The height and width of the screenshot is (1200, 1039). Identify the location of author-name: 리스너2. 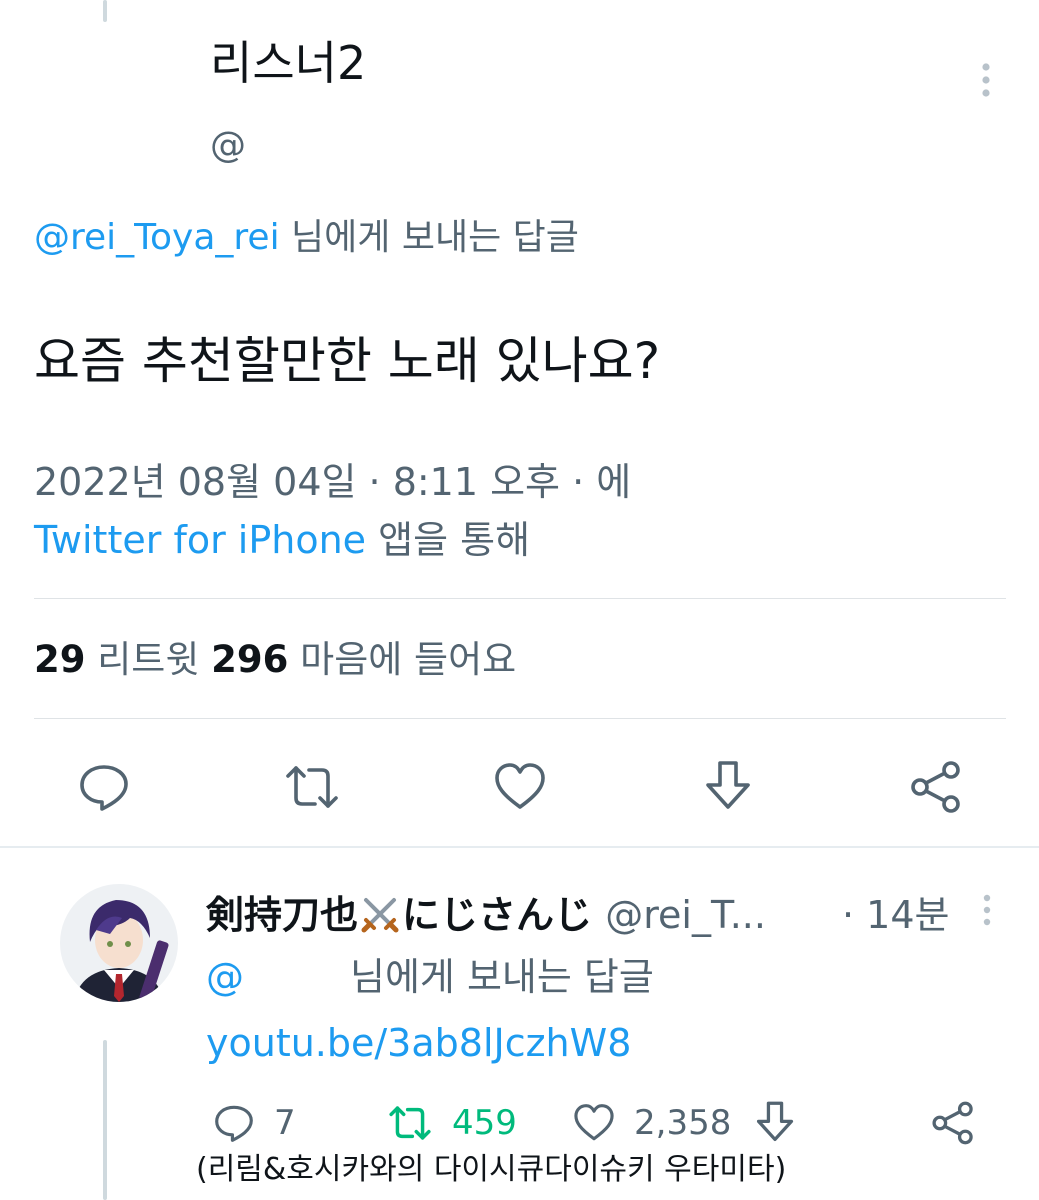
(288, 63).